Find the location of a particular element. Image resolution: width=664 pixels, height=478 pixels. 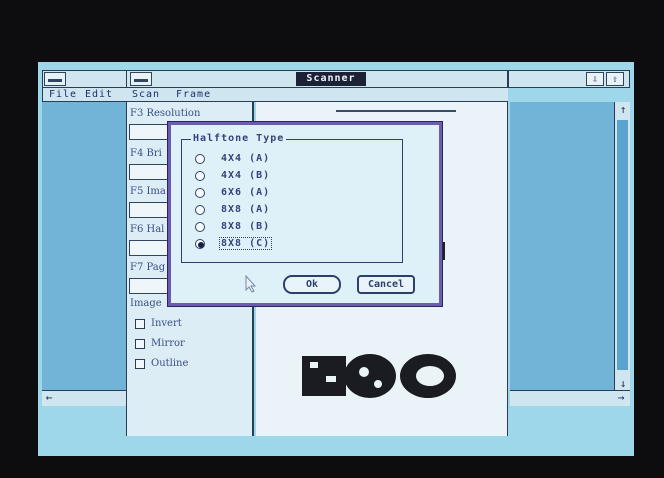

menu-edit: Edit is located at coordinates (99, 94).